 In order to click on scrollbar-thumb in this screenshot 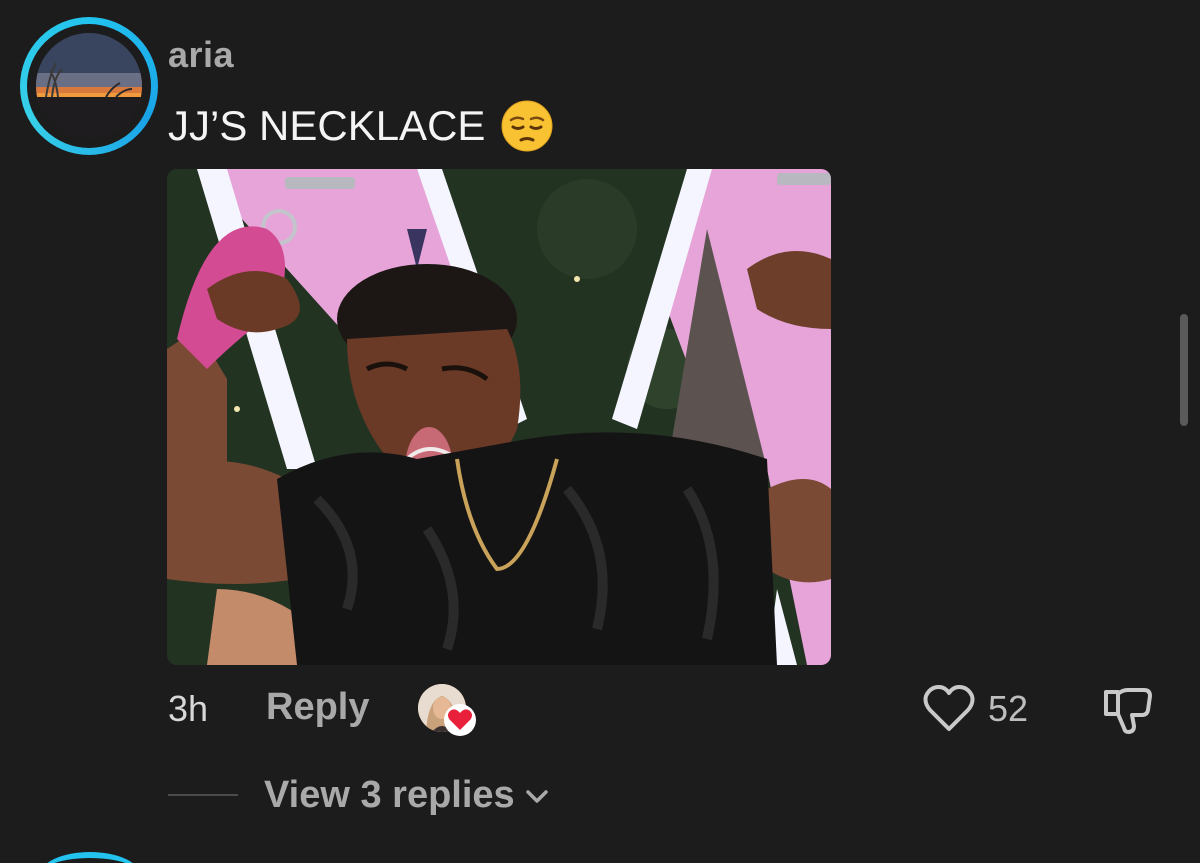, I will do `click(1184, 370)`.